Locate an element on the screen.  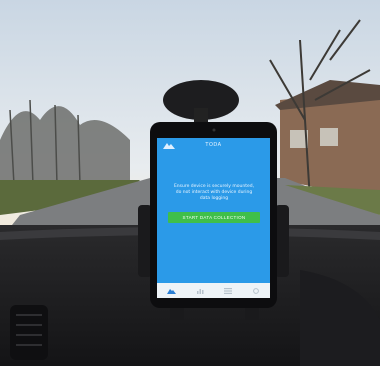
list-icon is located at coordinates (228, 290).